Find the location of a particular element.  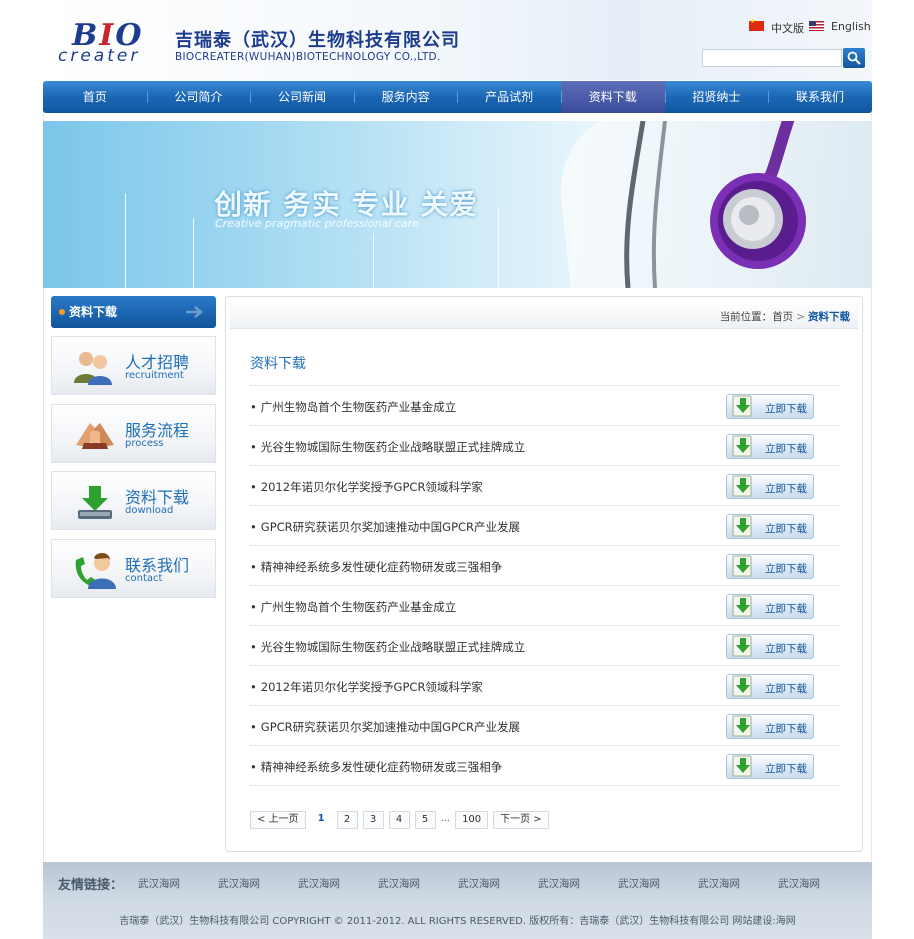

card-title-en: recruitment is located at coordinates (154, 375).